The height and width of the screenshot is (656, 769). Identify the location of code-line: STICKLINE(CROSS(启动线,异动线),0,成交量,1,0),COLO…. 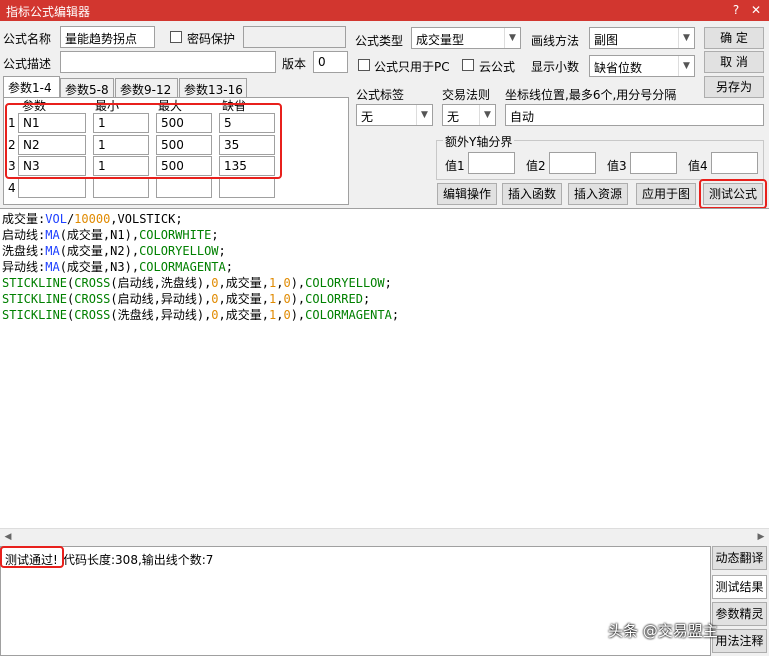
(385, 299).